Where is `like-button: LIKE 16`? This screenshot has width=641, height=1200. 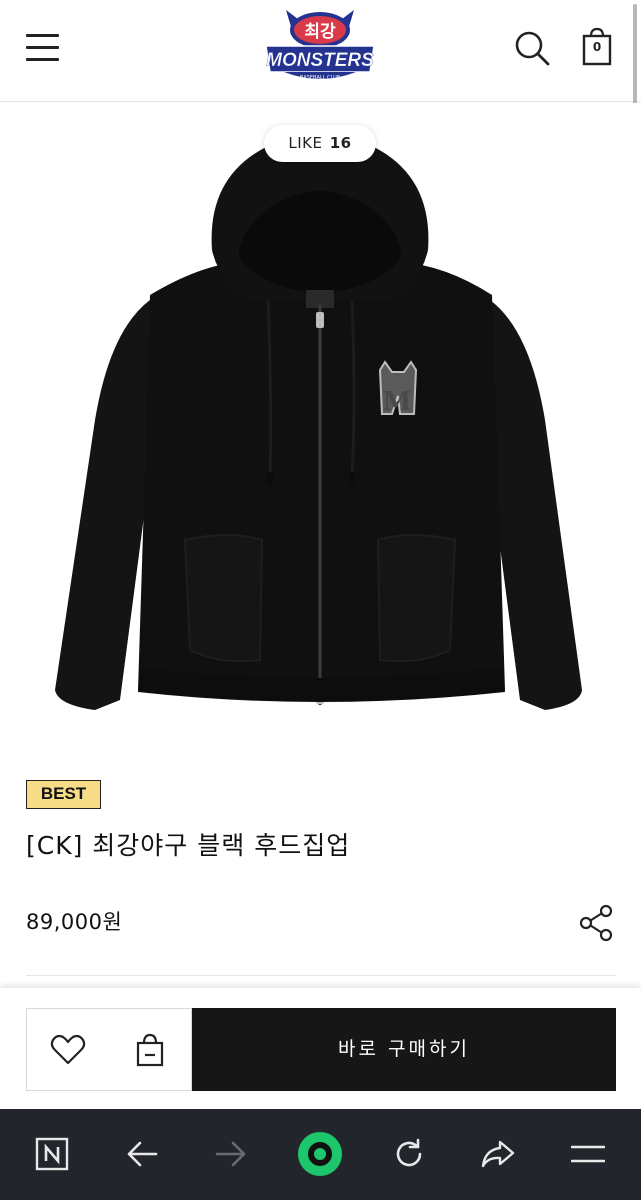 like-button: LIKE 16 is located at coordinates (320, 143).